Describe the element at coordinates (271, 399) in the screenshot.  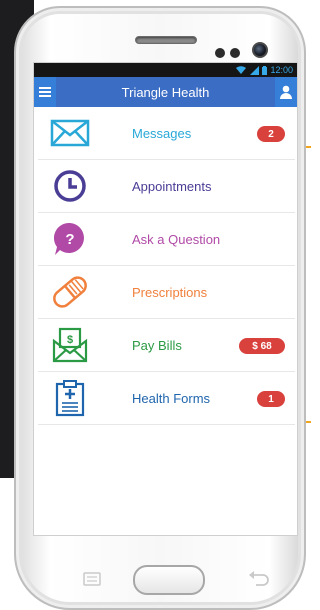
I see `forms-count-badge: 1` at that location.